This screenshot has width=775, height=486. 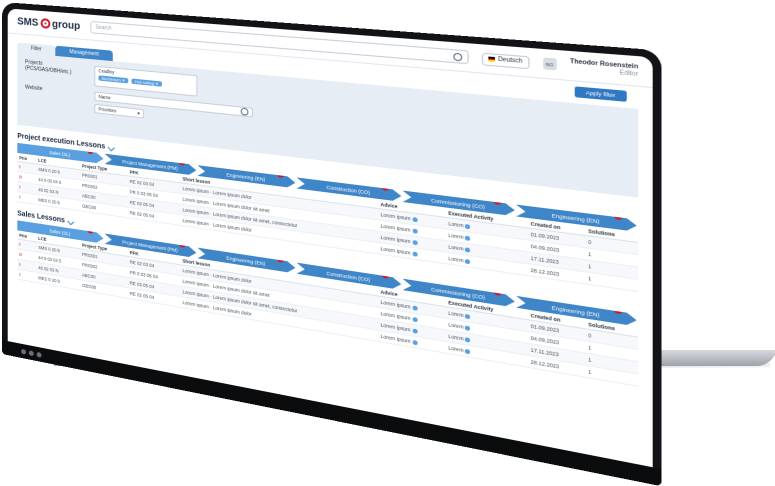 What do you see at coordinates (174, 104) in the screenshot?
I see `website-input: Name` at bounding box center [174, 104].